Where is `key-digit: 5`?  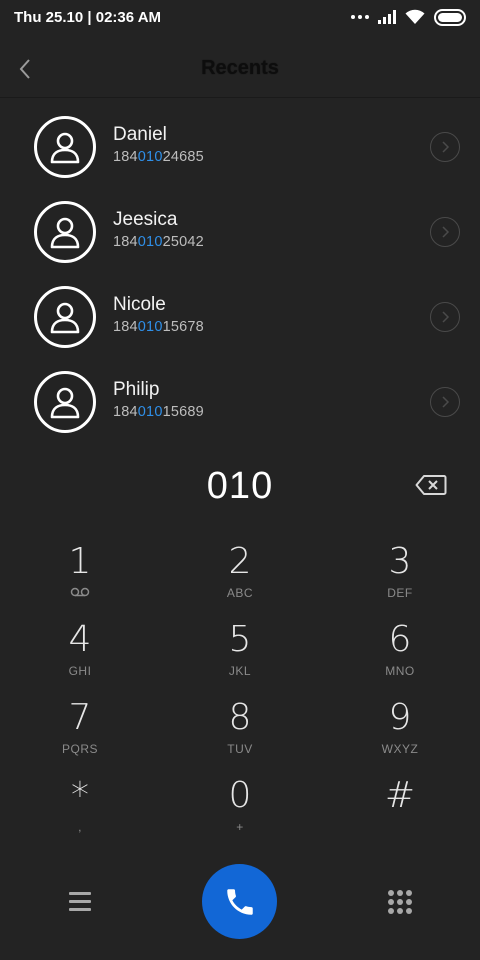 key-digit: 5 is located at coordinates (240, 639).